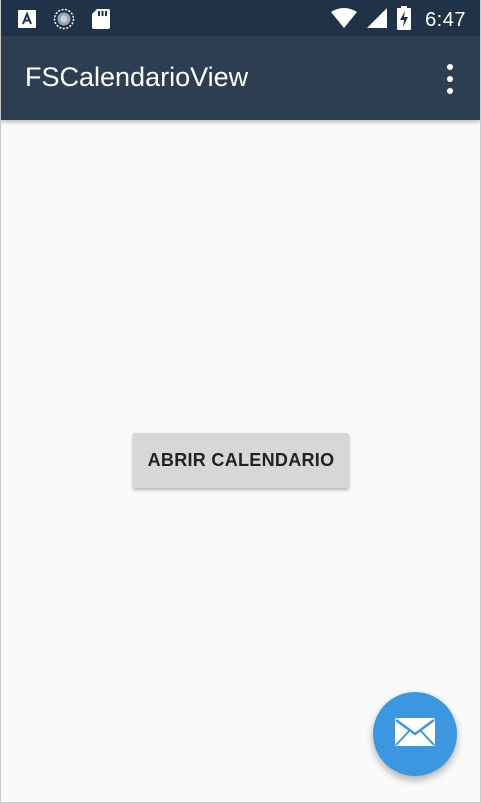 This screenshot has width=481, height=803. I want to click on more-vert-icon, so click(450, 79).